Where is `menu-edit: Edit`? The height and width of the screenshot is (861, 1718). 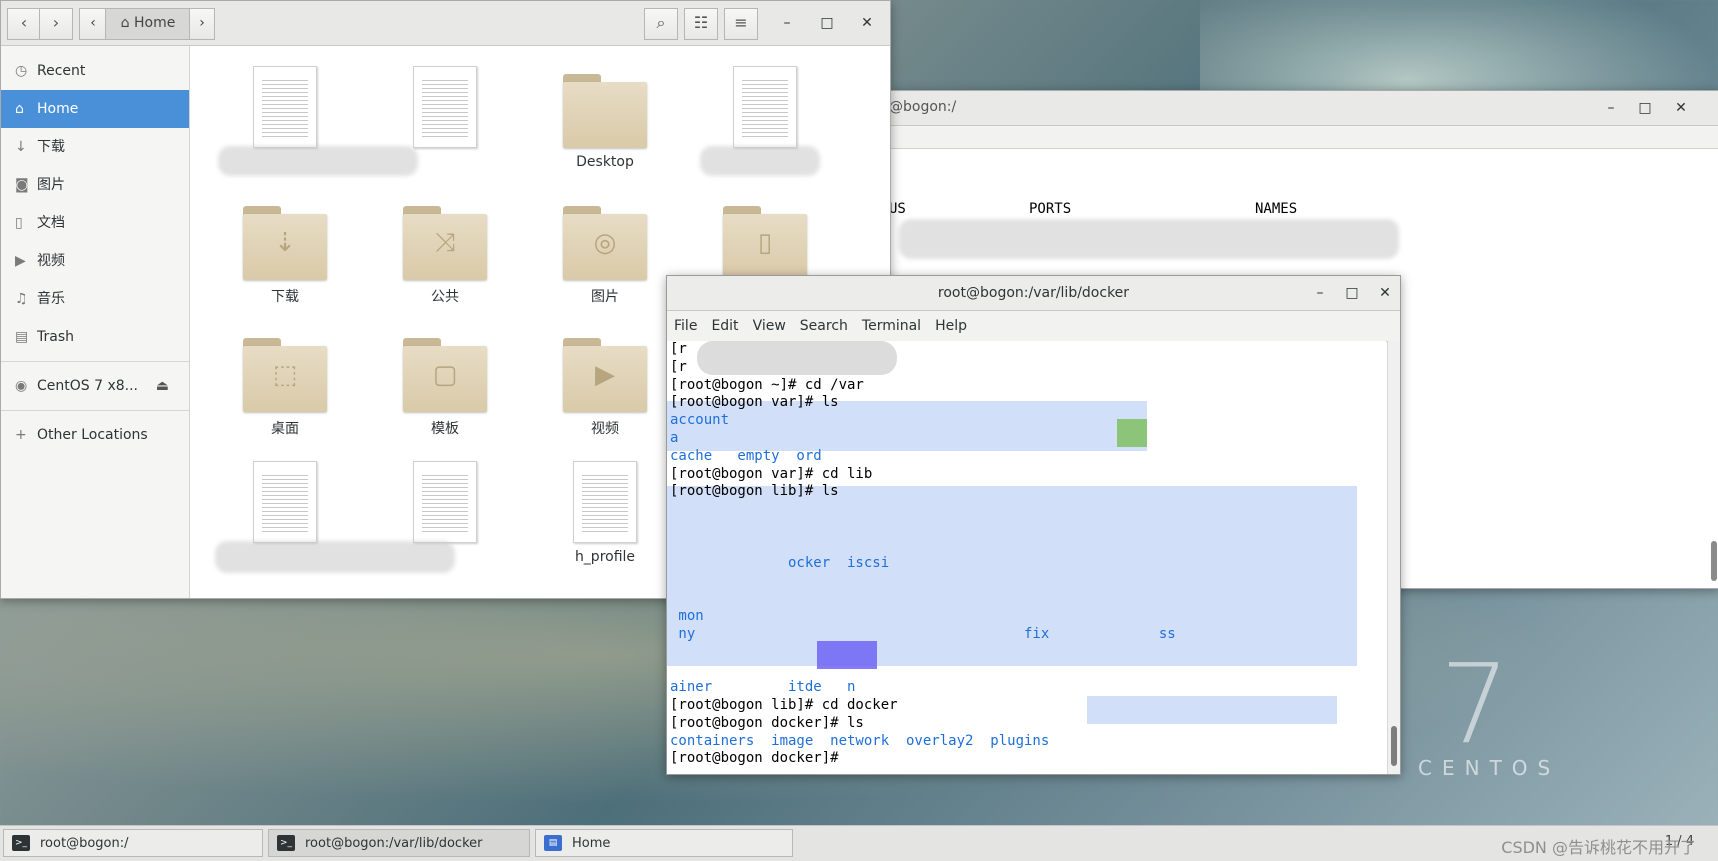
menu-edit: Edit is located at coordinates (724, 326).